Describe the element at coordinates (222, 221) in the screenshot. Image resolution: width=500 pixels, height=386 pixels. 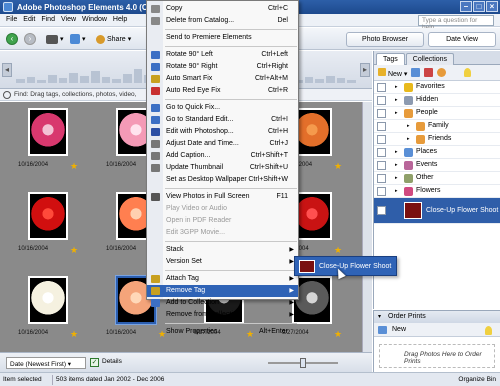
I see `menu-item-open-in-pdf-reader: Open in PDF Reader` at that location.